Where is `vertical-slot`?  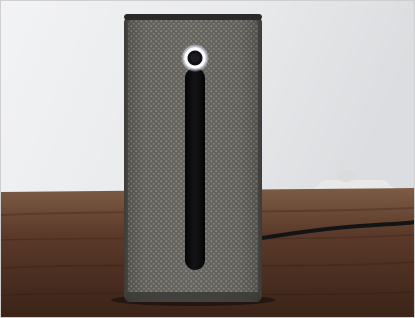
vertical-slot is located at coordinates (195, 169).